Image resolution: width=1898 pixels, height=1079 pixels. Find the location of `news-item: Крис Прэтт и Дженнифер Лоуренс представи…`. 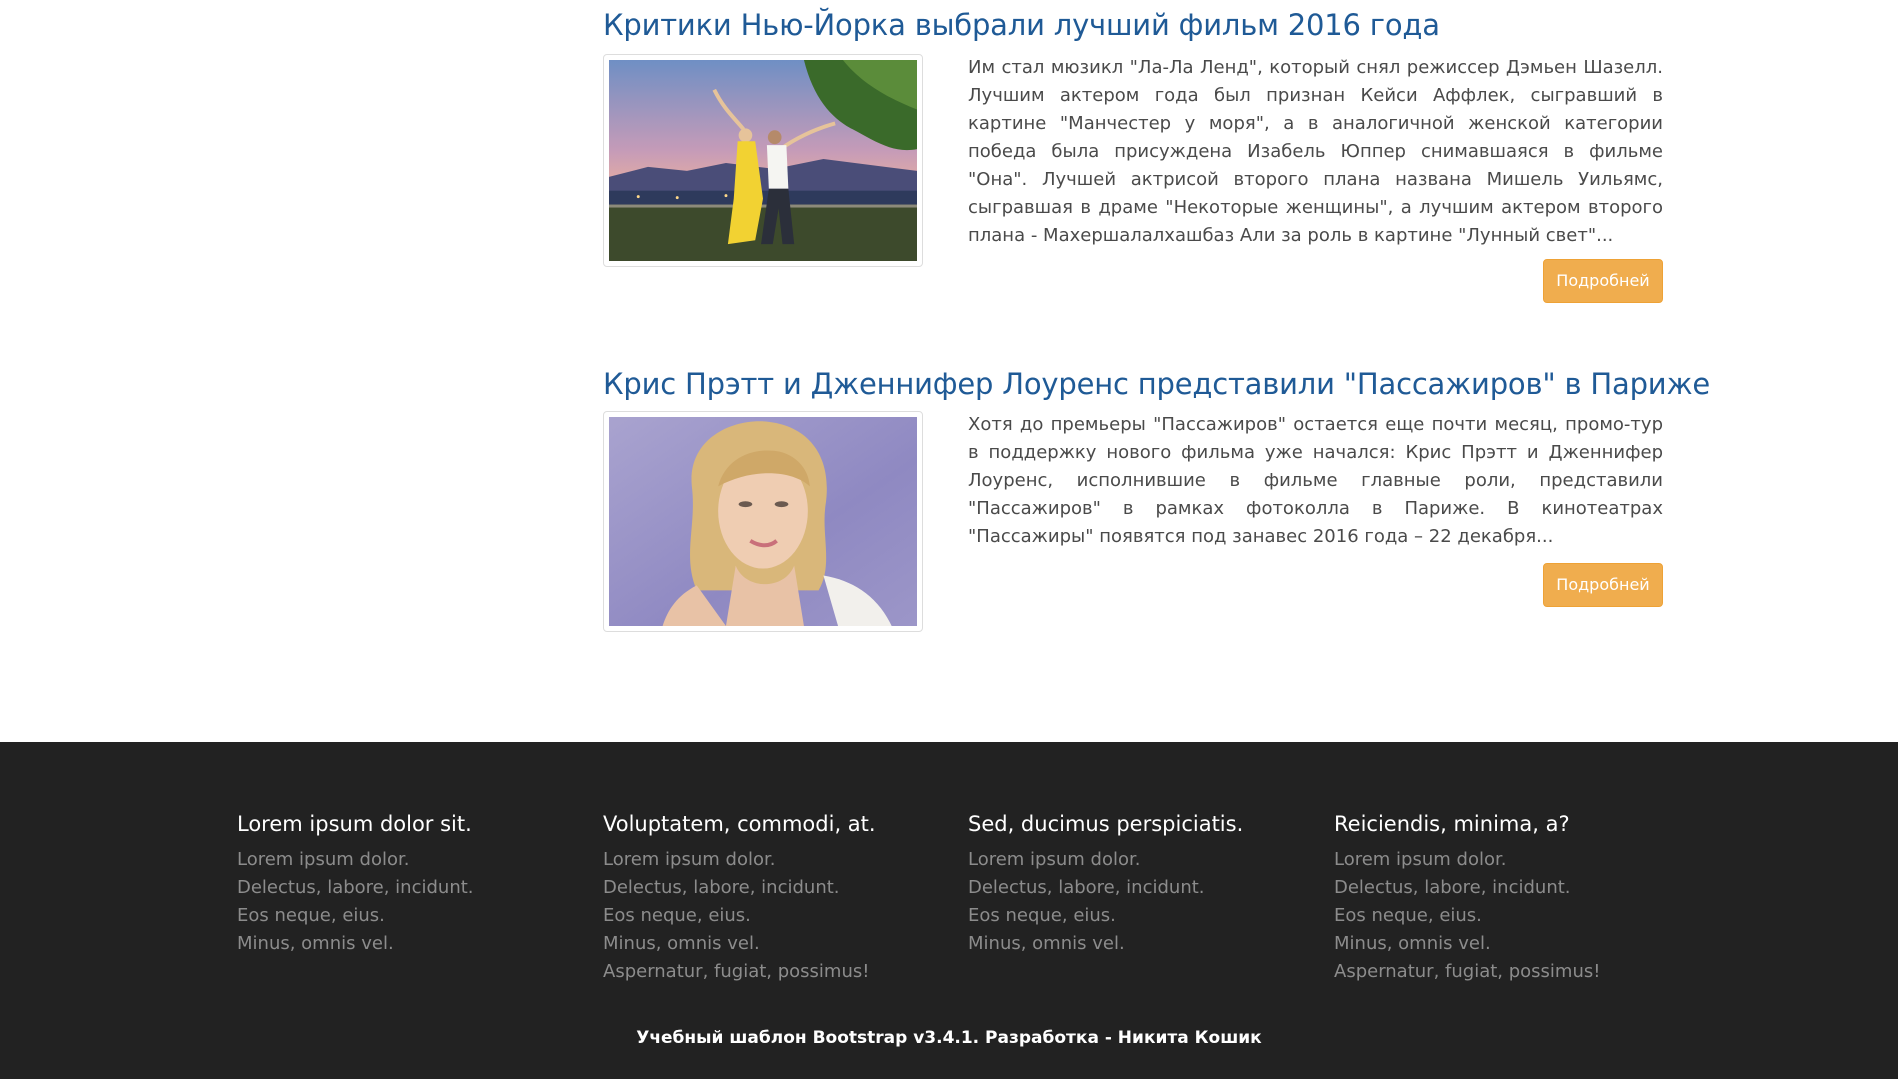

news-item: Крис Прэтт и Дженнифер Лоуренс представи… is located at coordinates (1156, 498).